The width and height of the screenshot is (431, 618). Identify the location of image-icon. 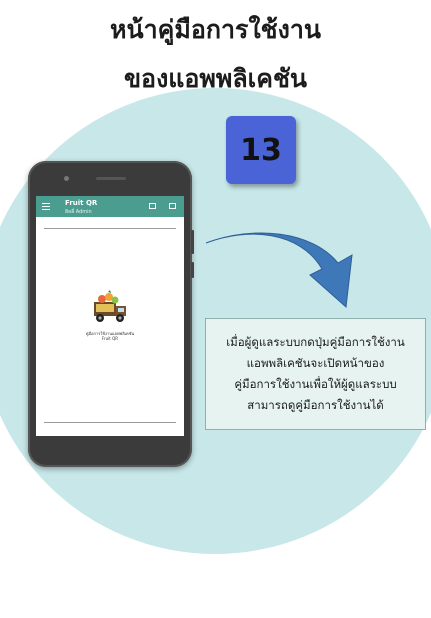
(152, 206).